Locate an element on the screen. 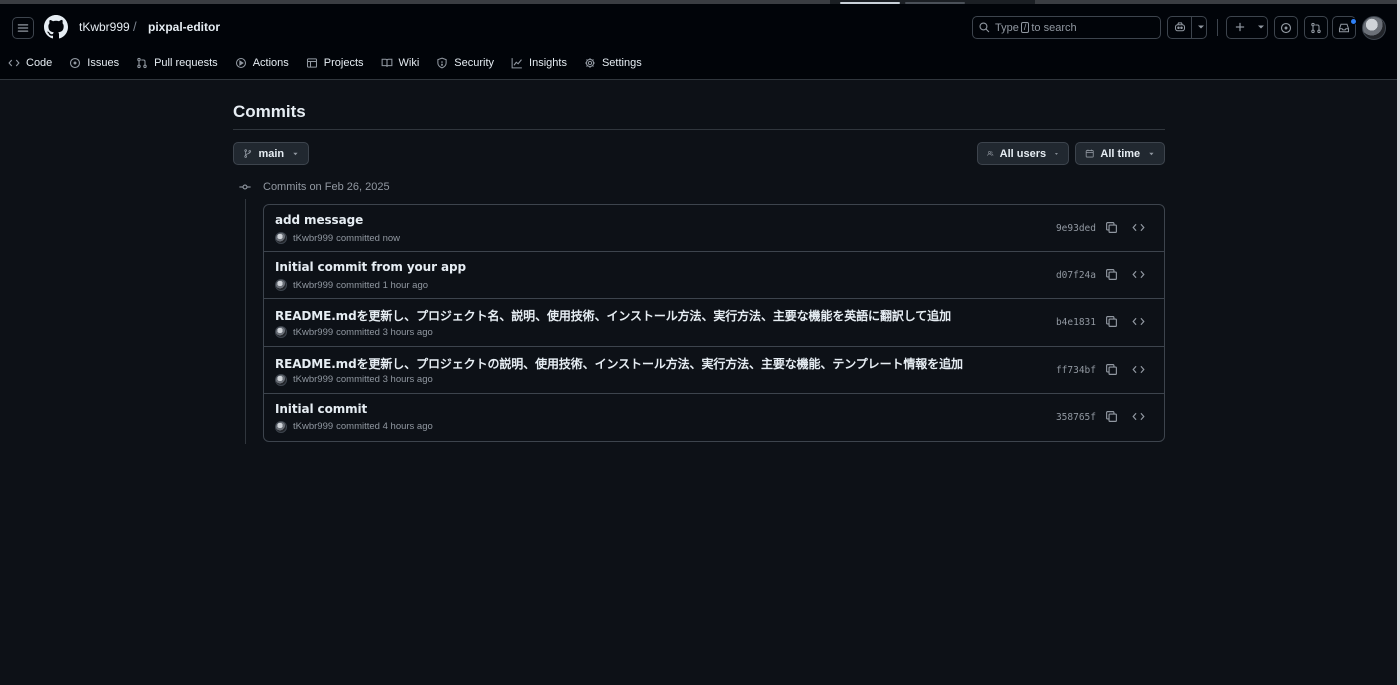 This screenshot has width=1400, height=685. table-icon is located at coordinates (311, 63).